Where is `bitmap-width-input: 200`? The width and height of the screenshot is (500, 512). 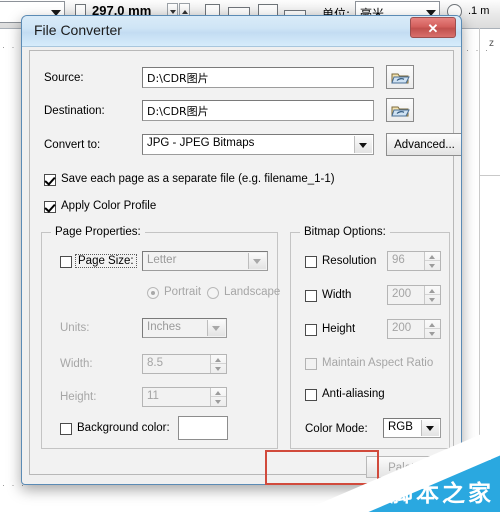 bitmap-width-input: 200 is located at coordinates (414, 295).